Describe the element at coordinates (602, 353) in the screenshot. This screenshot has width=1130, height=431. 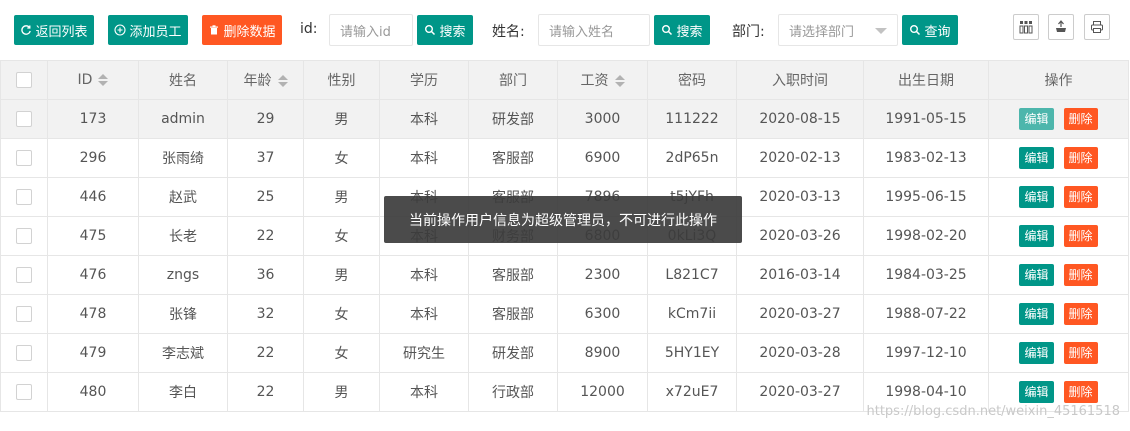
I see `cell-salary: 8900` at that location.